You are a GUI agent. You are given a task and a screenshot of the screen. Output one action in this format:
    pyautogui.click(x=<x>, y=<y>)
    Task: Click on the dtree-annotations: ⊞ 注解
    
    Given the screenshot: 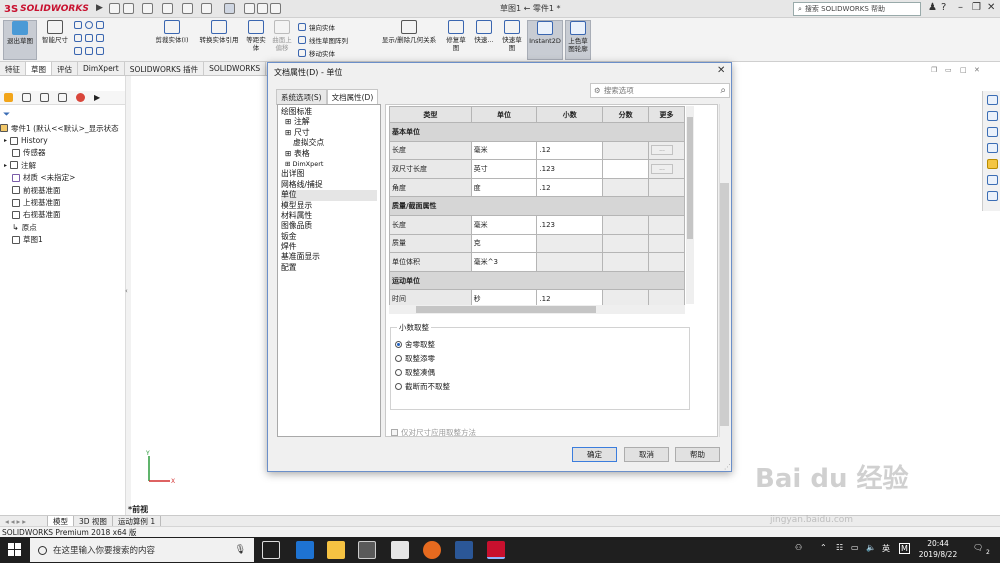 What is the action you would take?
    pyautogui.click(x=329, y=122)
    